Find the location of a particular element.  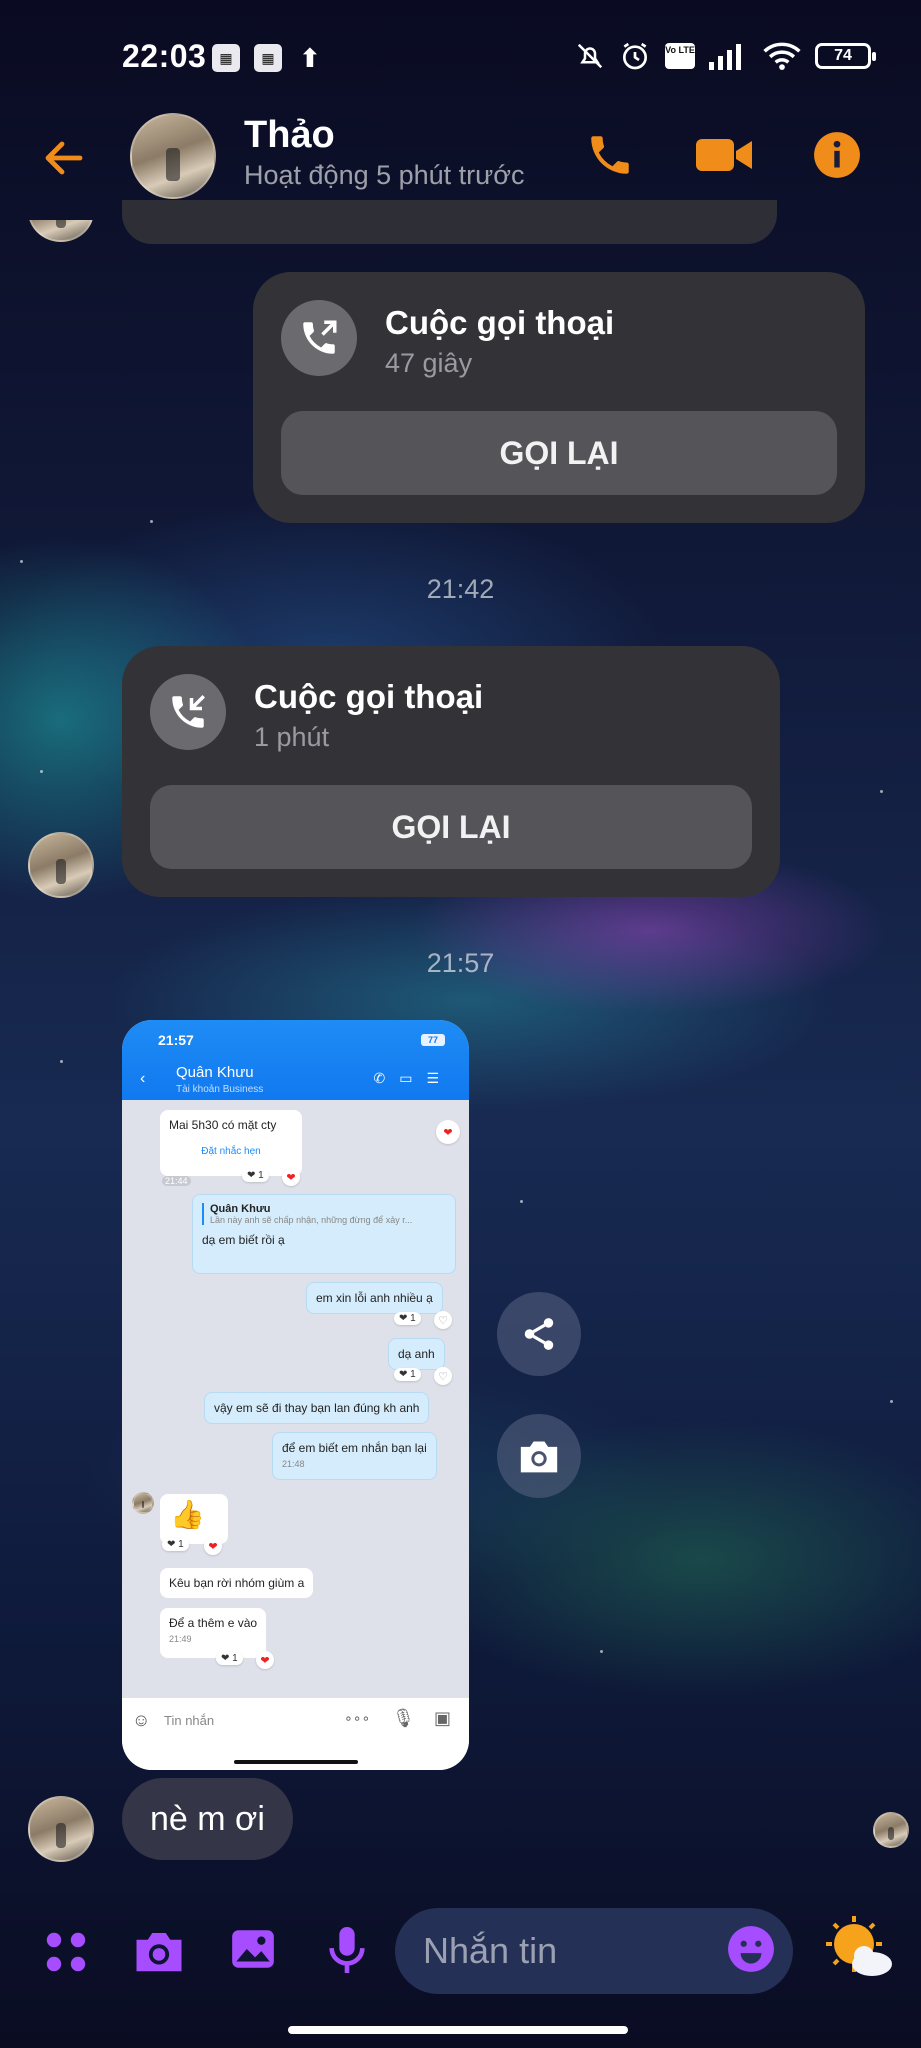

share-button is located at coordinates (539, 1334).